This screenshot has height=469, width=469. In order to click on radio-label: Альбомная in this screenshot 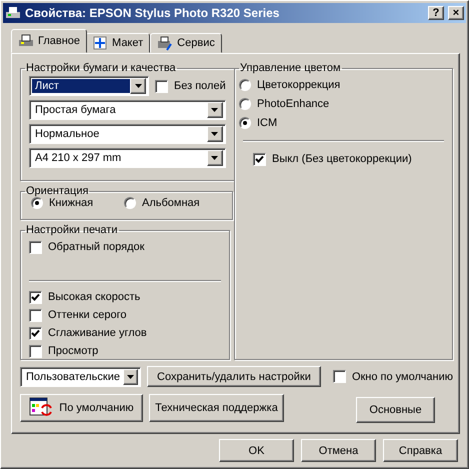, I will do `click(171, 203)`.